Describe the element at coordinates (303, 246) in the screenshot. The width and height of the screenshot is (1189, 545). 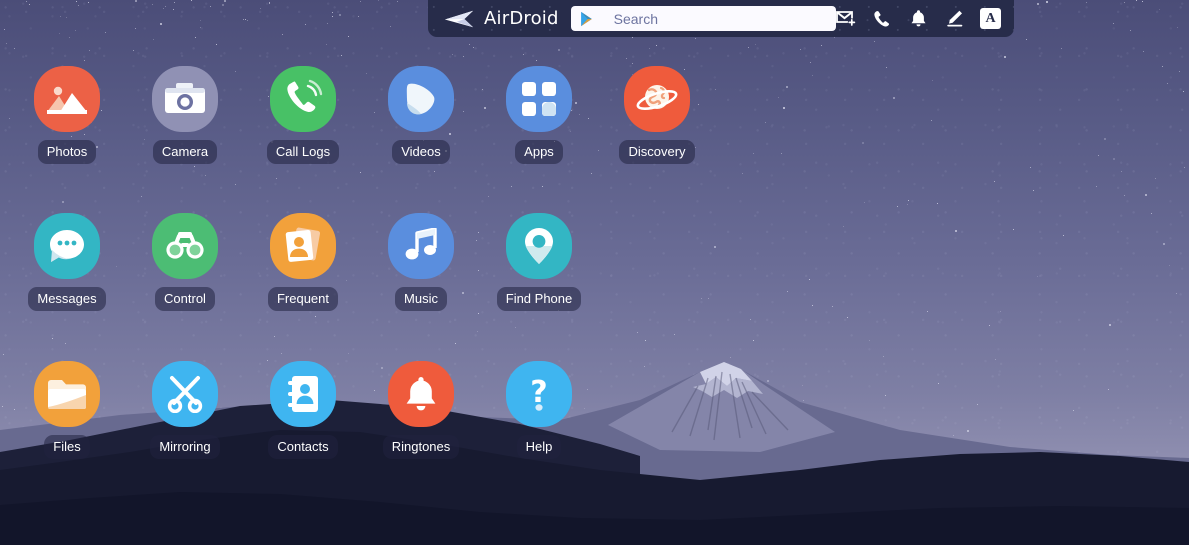
I see `frequent-icon` at that location.